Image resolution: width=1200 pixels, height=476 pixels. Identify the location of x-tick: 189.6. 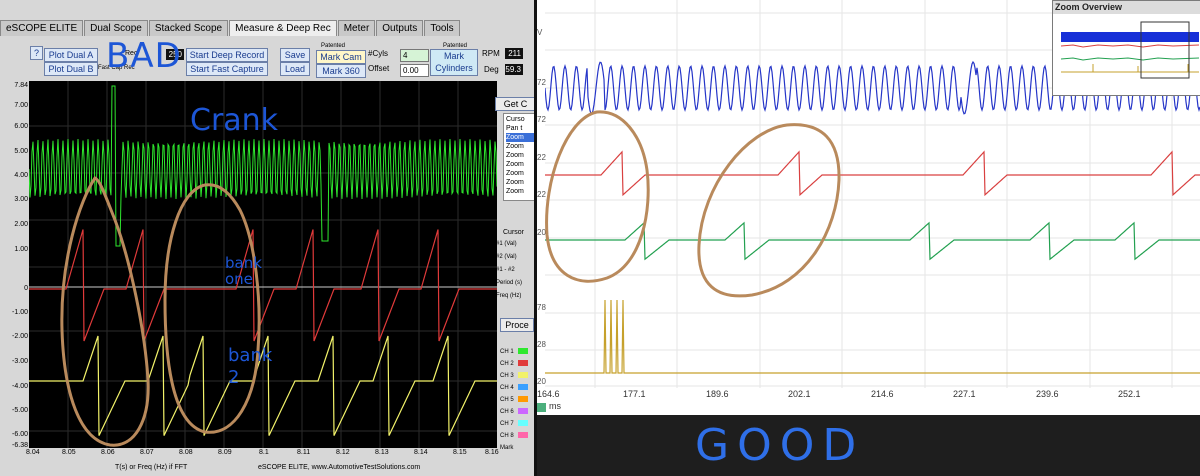
(717, 394).